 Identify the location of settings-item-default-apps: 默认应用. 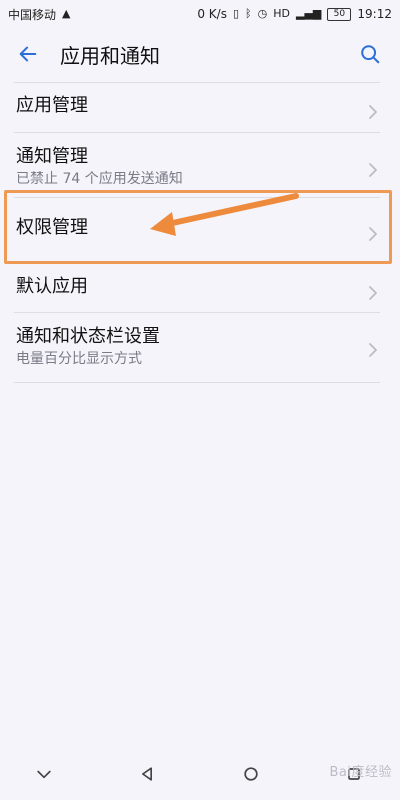
(200, 293).